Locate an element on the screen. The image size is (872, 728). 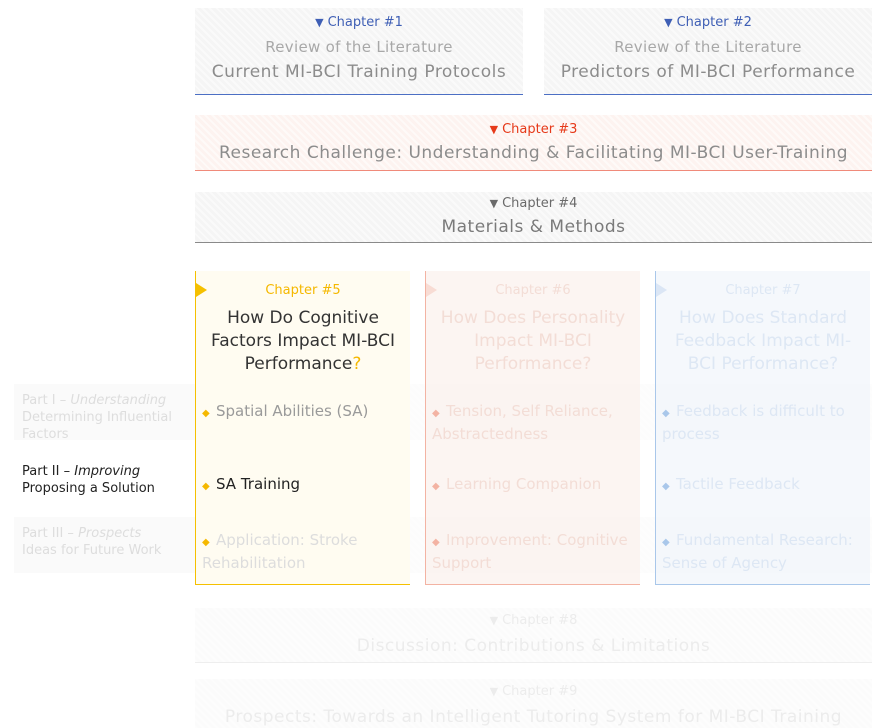
chapter-6-label: Chapter #6 is located at coordinates (533, 290).